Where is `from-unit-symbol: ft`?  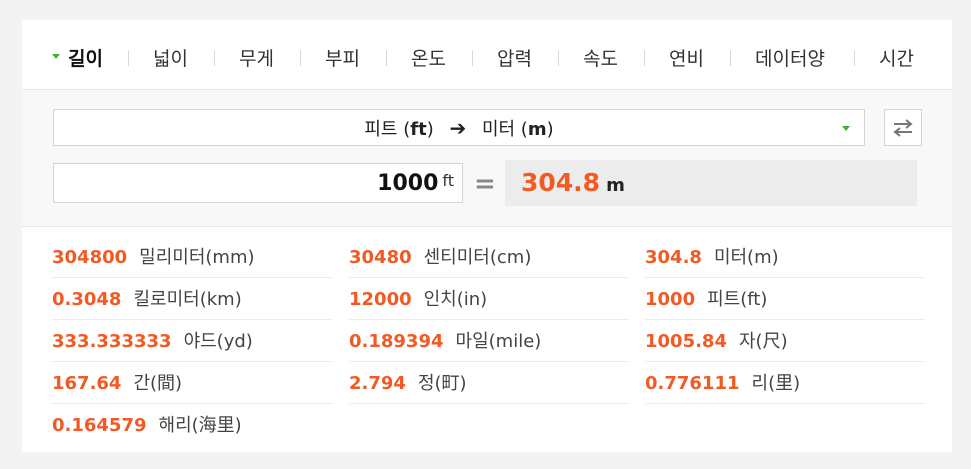
from-unit-symbol: ft is located at coordinates (418, 129).